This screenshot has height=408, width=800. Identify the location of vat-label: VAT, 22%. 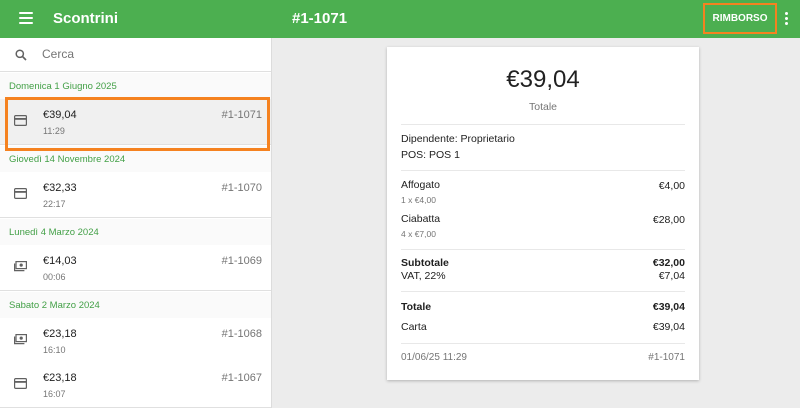
(423, 276).